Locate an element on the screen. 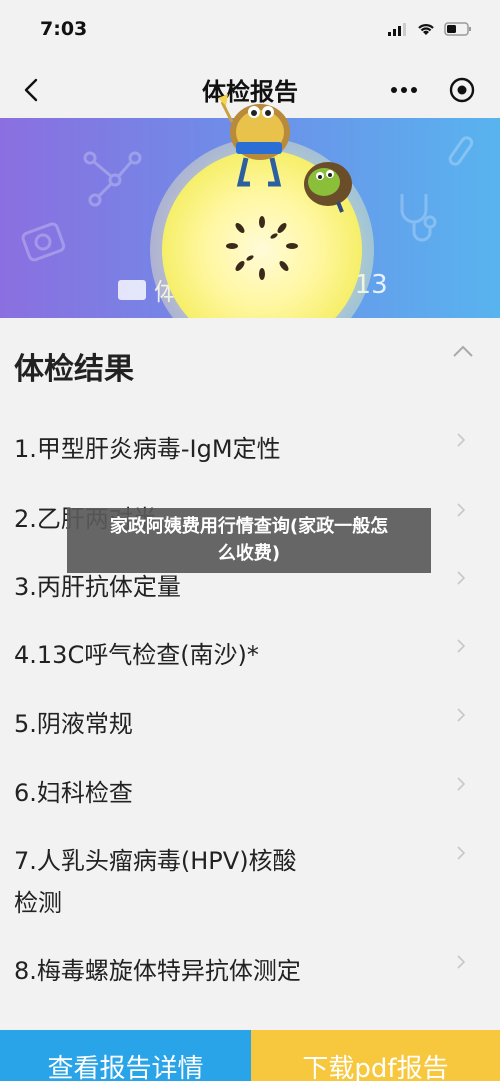  stethoscope-icon is located at coordinates (418, 218).